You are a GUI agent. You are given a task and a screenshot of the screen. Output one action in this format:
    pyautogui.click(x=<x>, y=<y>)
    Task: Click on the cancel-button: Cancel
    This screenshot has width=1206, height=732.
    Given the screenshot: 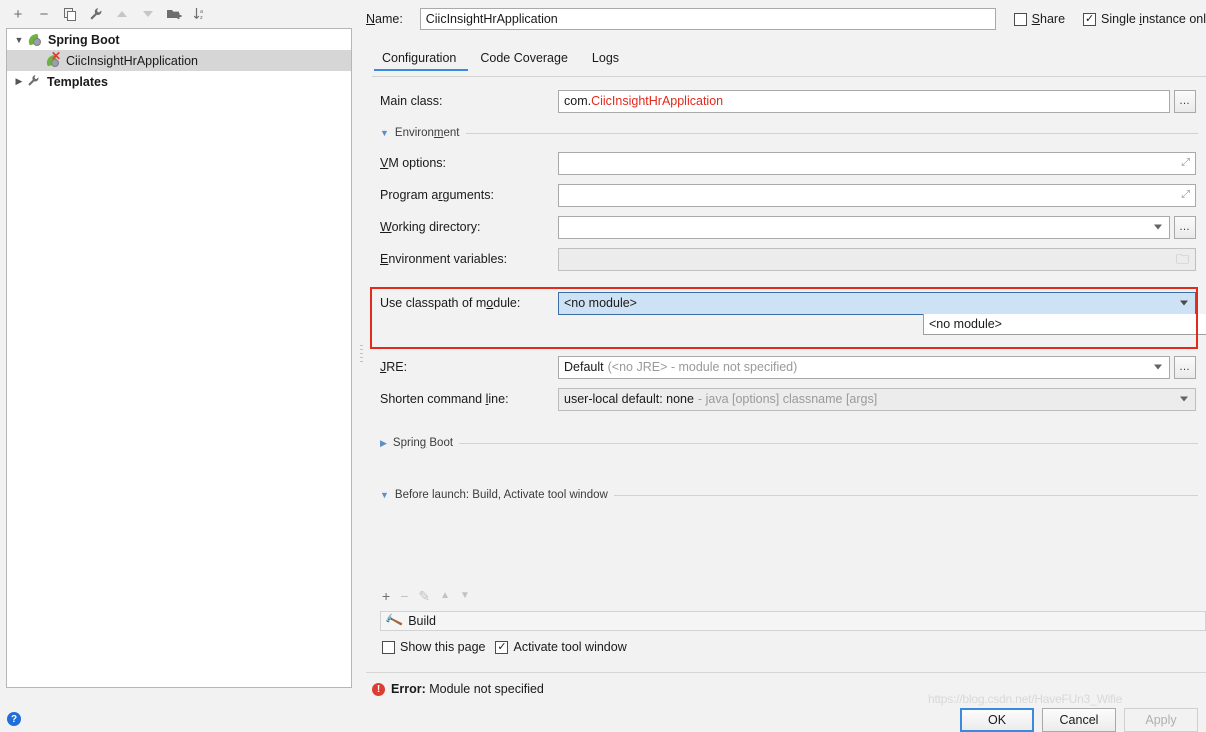 What is the action you would take?
    pyautogui.click(x=1079, y=720)
    